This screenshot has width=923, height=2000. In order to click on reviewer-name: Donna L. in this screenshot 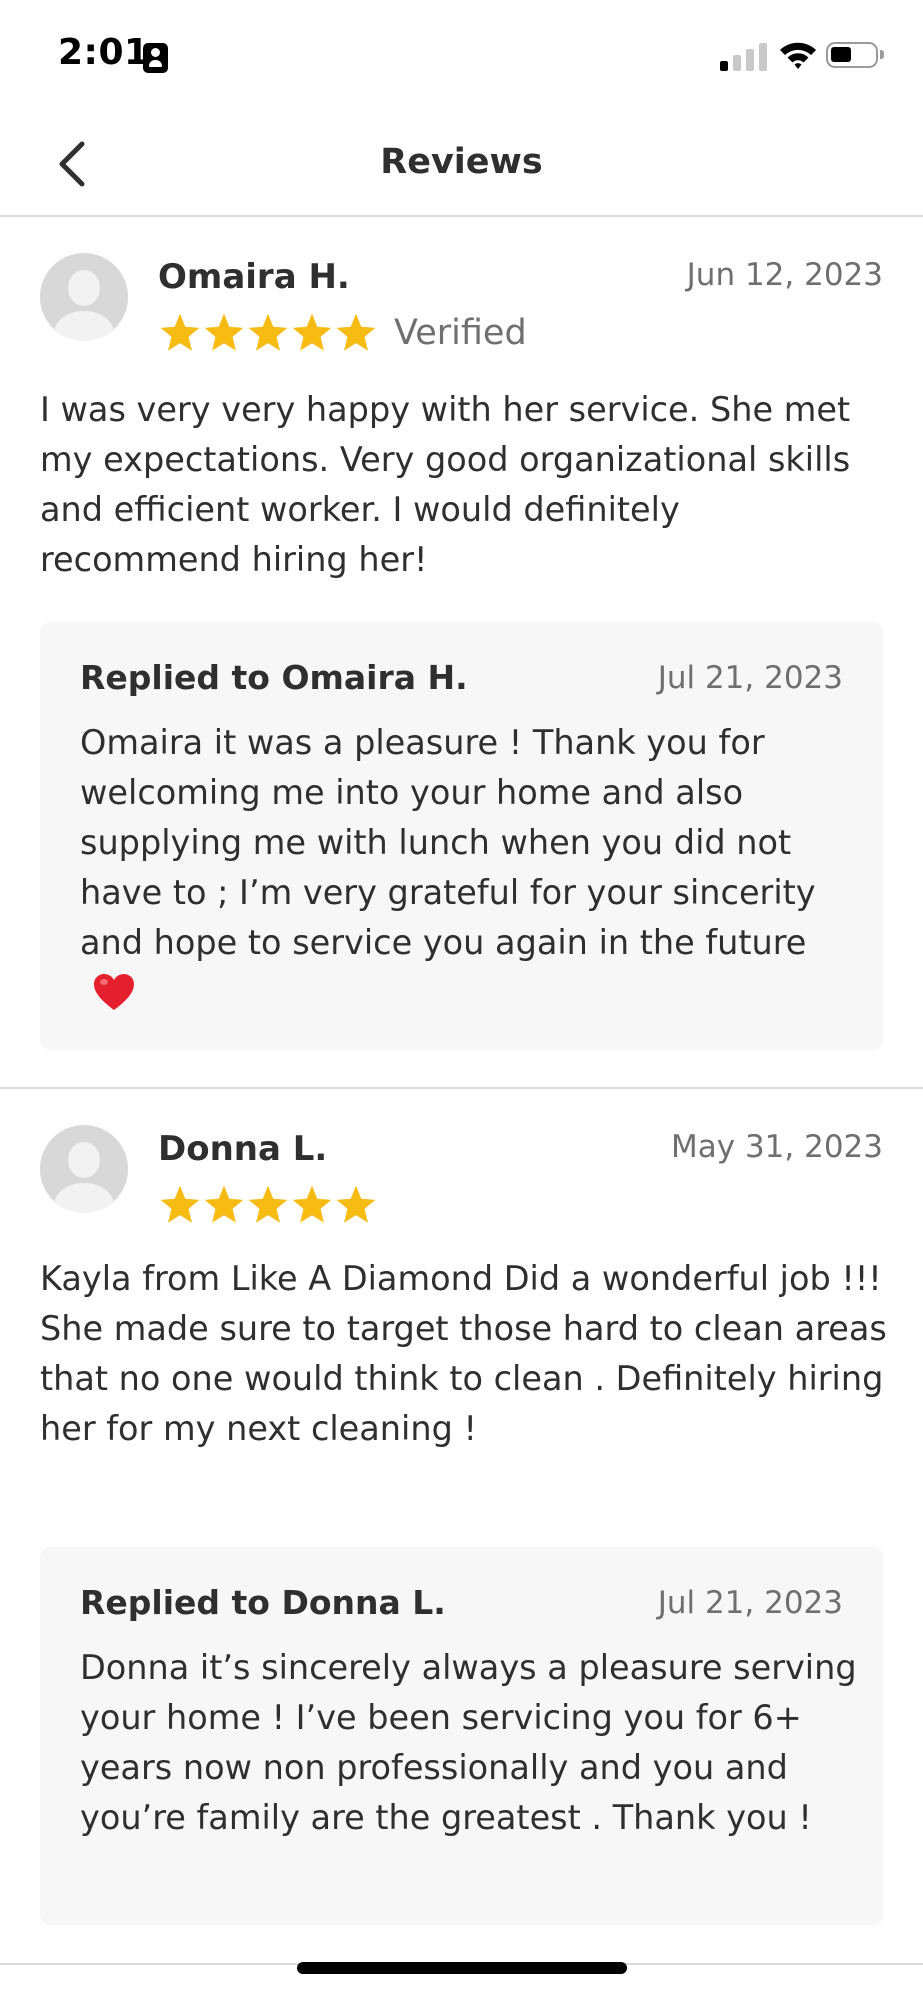, I will do `click(243, 1149)`.